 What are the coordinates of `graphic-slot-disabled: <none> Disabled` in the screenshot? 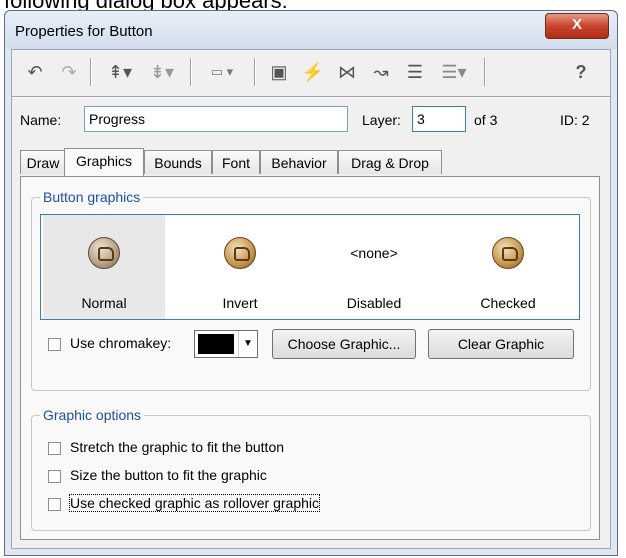 It's located at (374, 267).